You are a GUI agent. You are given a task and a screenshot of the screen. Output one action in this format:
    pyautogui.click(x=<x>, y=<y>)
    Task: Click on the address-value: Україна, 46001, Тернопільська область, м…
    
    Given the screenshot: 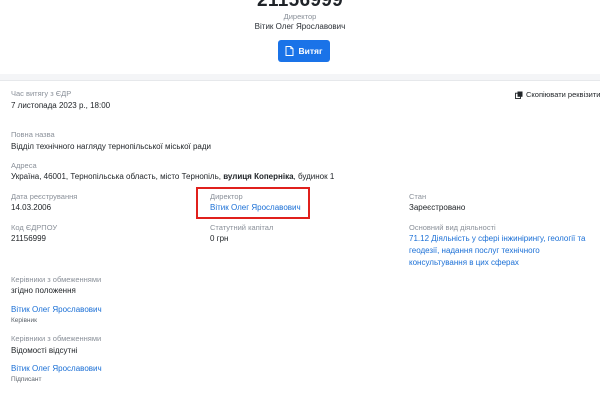 What is the action you would take?
    pyautogui.click(x=172, y=176)
    